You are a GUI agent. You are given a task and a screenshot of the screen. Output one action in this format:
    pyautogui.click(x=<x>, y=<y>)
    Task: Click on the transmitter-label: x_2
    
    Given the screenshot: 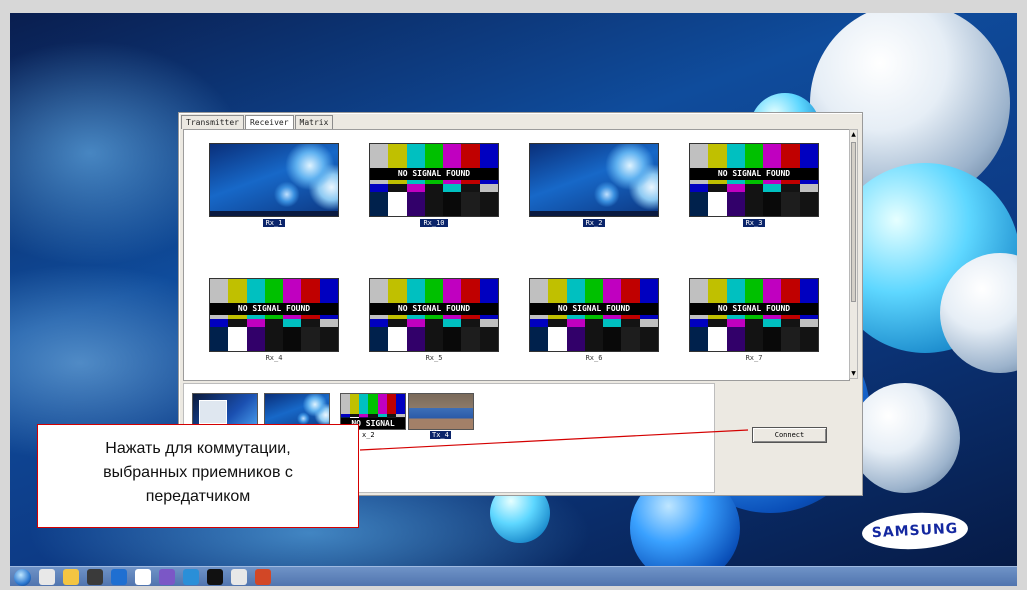 What is the action you would take?
    pyautogui.click(x=368, y=435)
    